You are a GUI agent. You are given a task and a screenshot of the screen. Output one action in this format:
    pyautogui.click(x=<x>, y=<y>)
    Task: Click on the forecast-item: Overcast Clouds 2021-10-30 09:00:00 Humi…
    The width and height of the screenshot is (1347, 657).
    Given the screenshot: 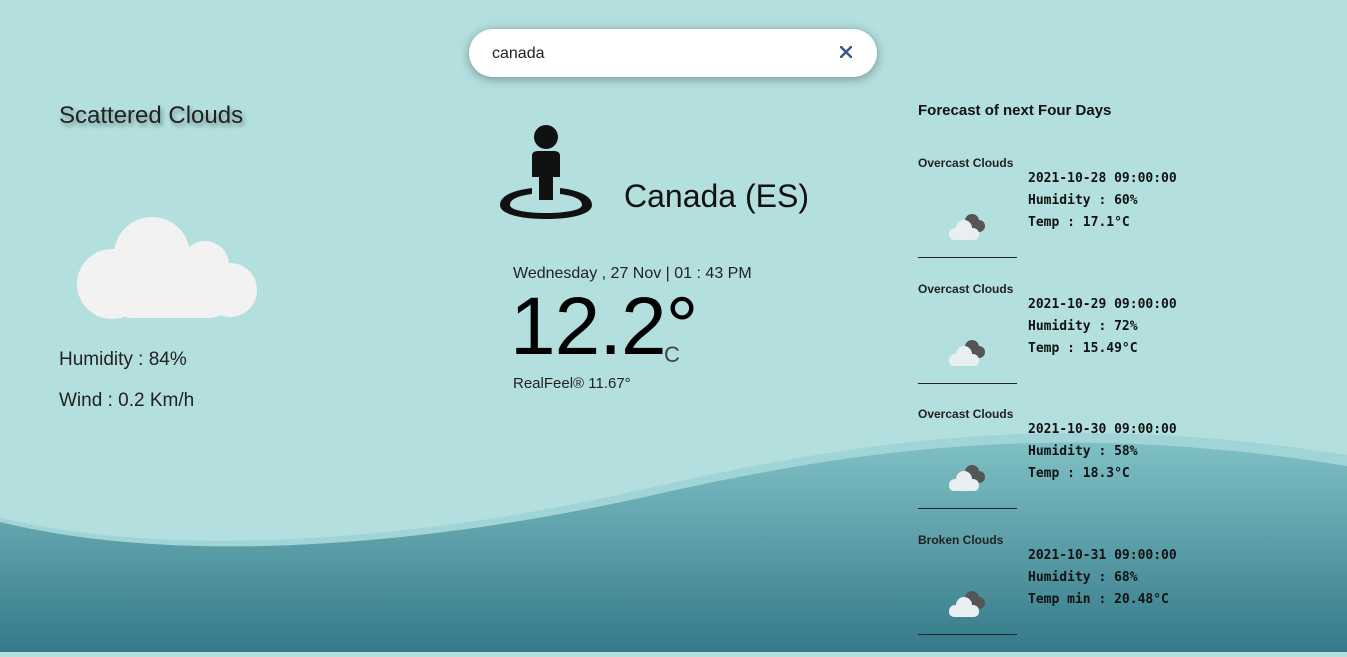 What is the action you would take?
    pyautogui.click(x=1063, y=469)
    